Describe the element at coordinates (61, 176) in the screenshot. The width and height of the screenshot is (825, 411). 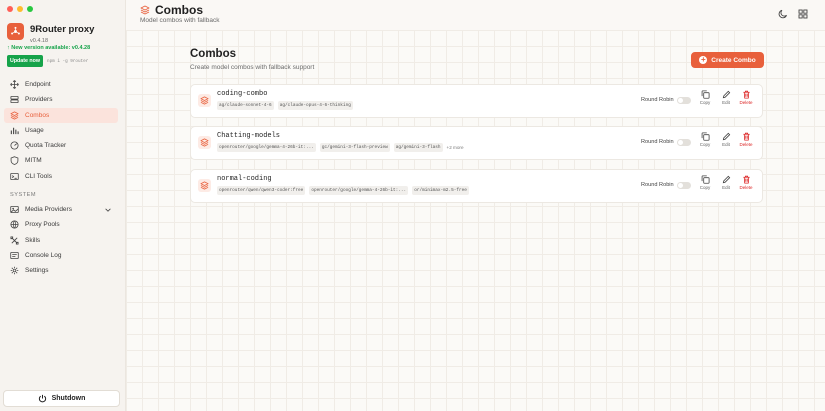
I see `sidebar-item-cli-tools: CLI Tools` at that location.